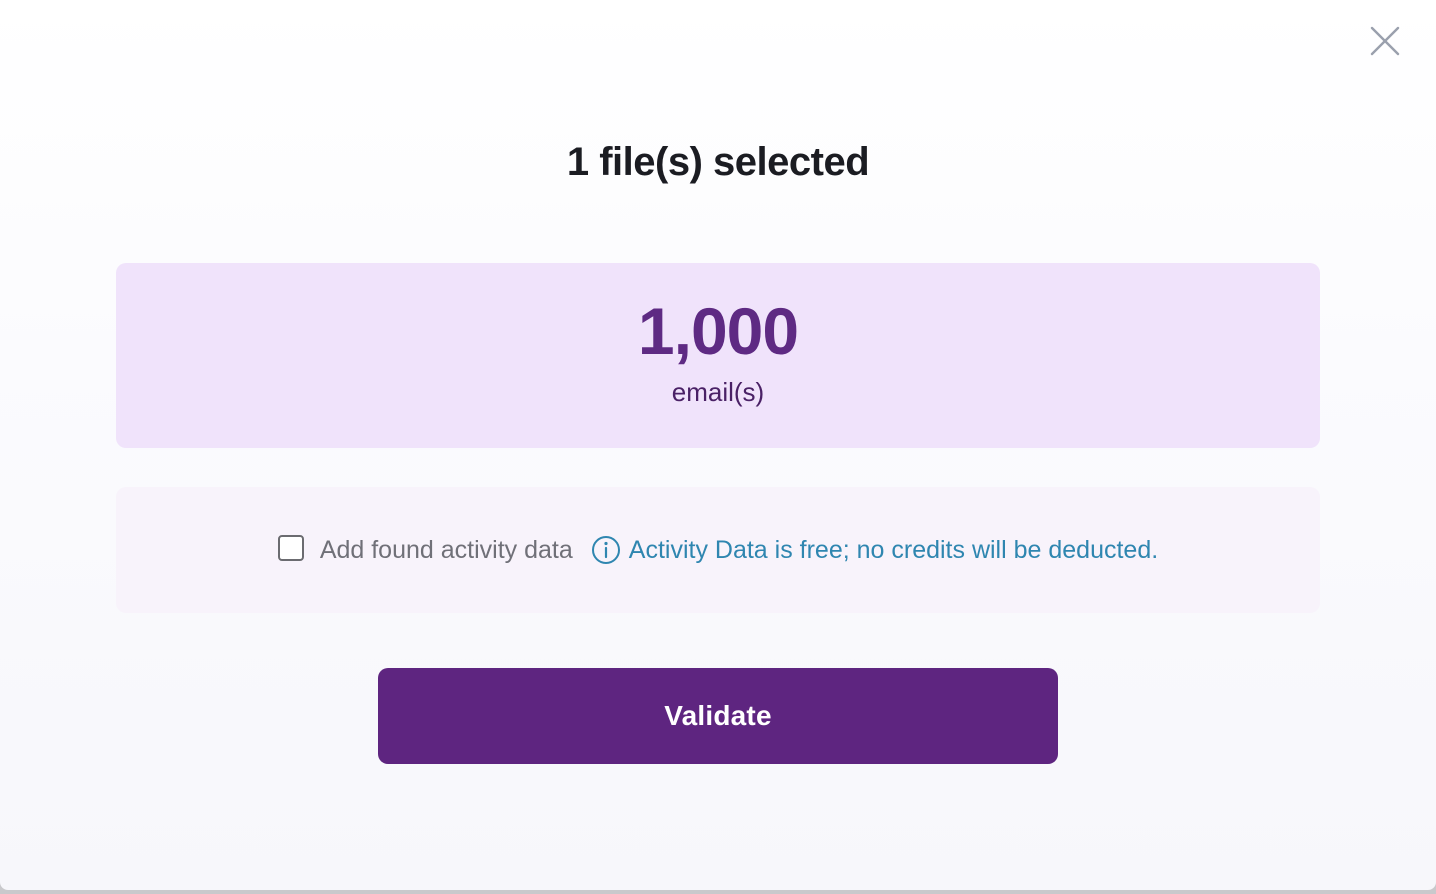  Describe the element at coordinates (718, 392) in the screenshot. I see `email-count-unit: email(s)` at that location.